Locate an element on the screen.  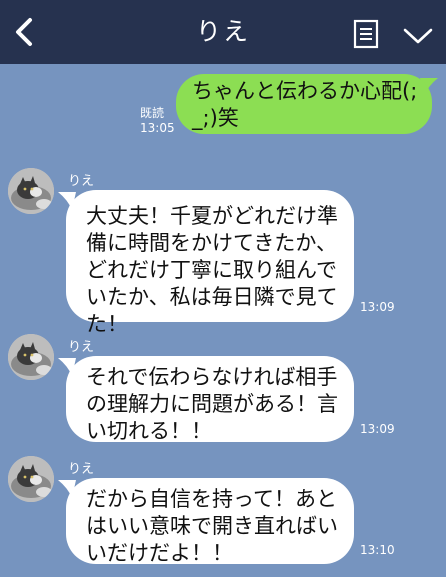
message-line: 大丈夫！千夏がどれだけ準 is located at coordinates (212, 216).